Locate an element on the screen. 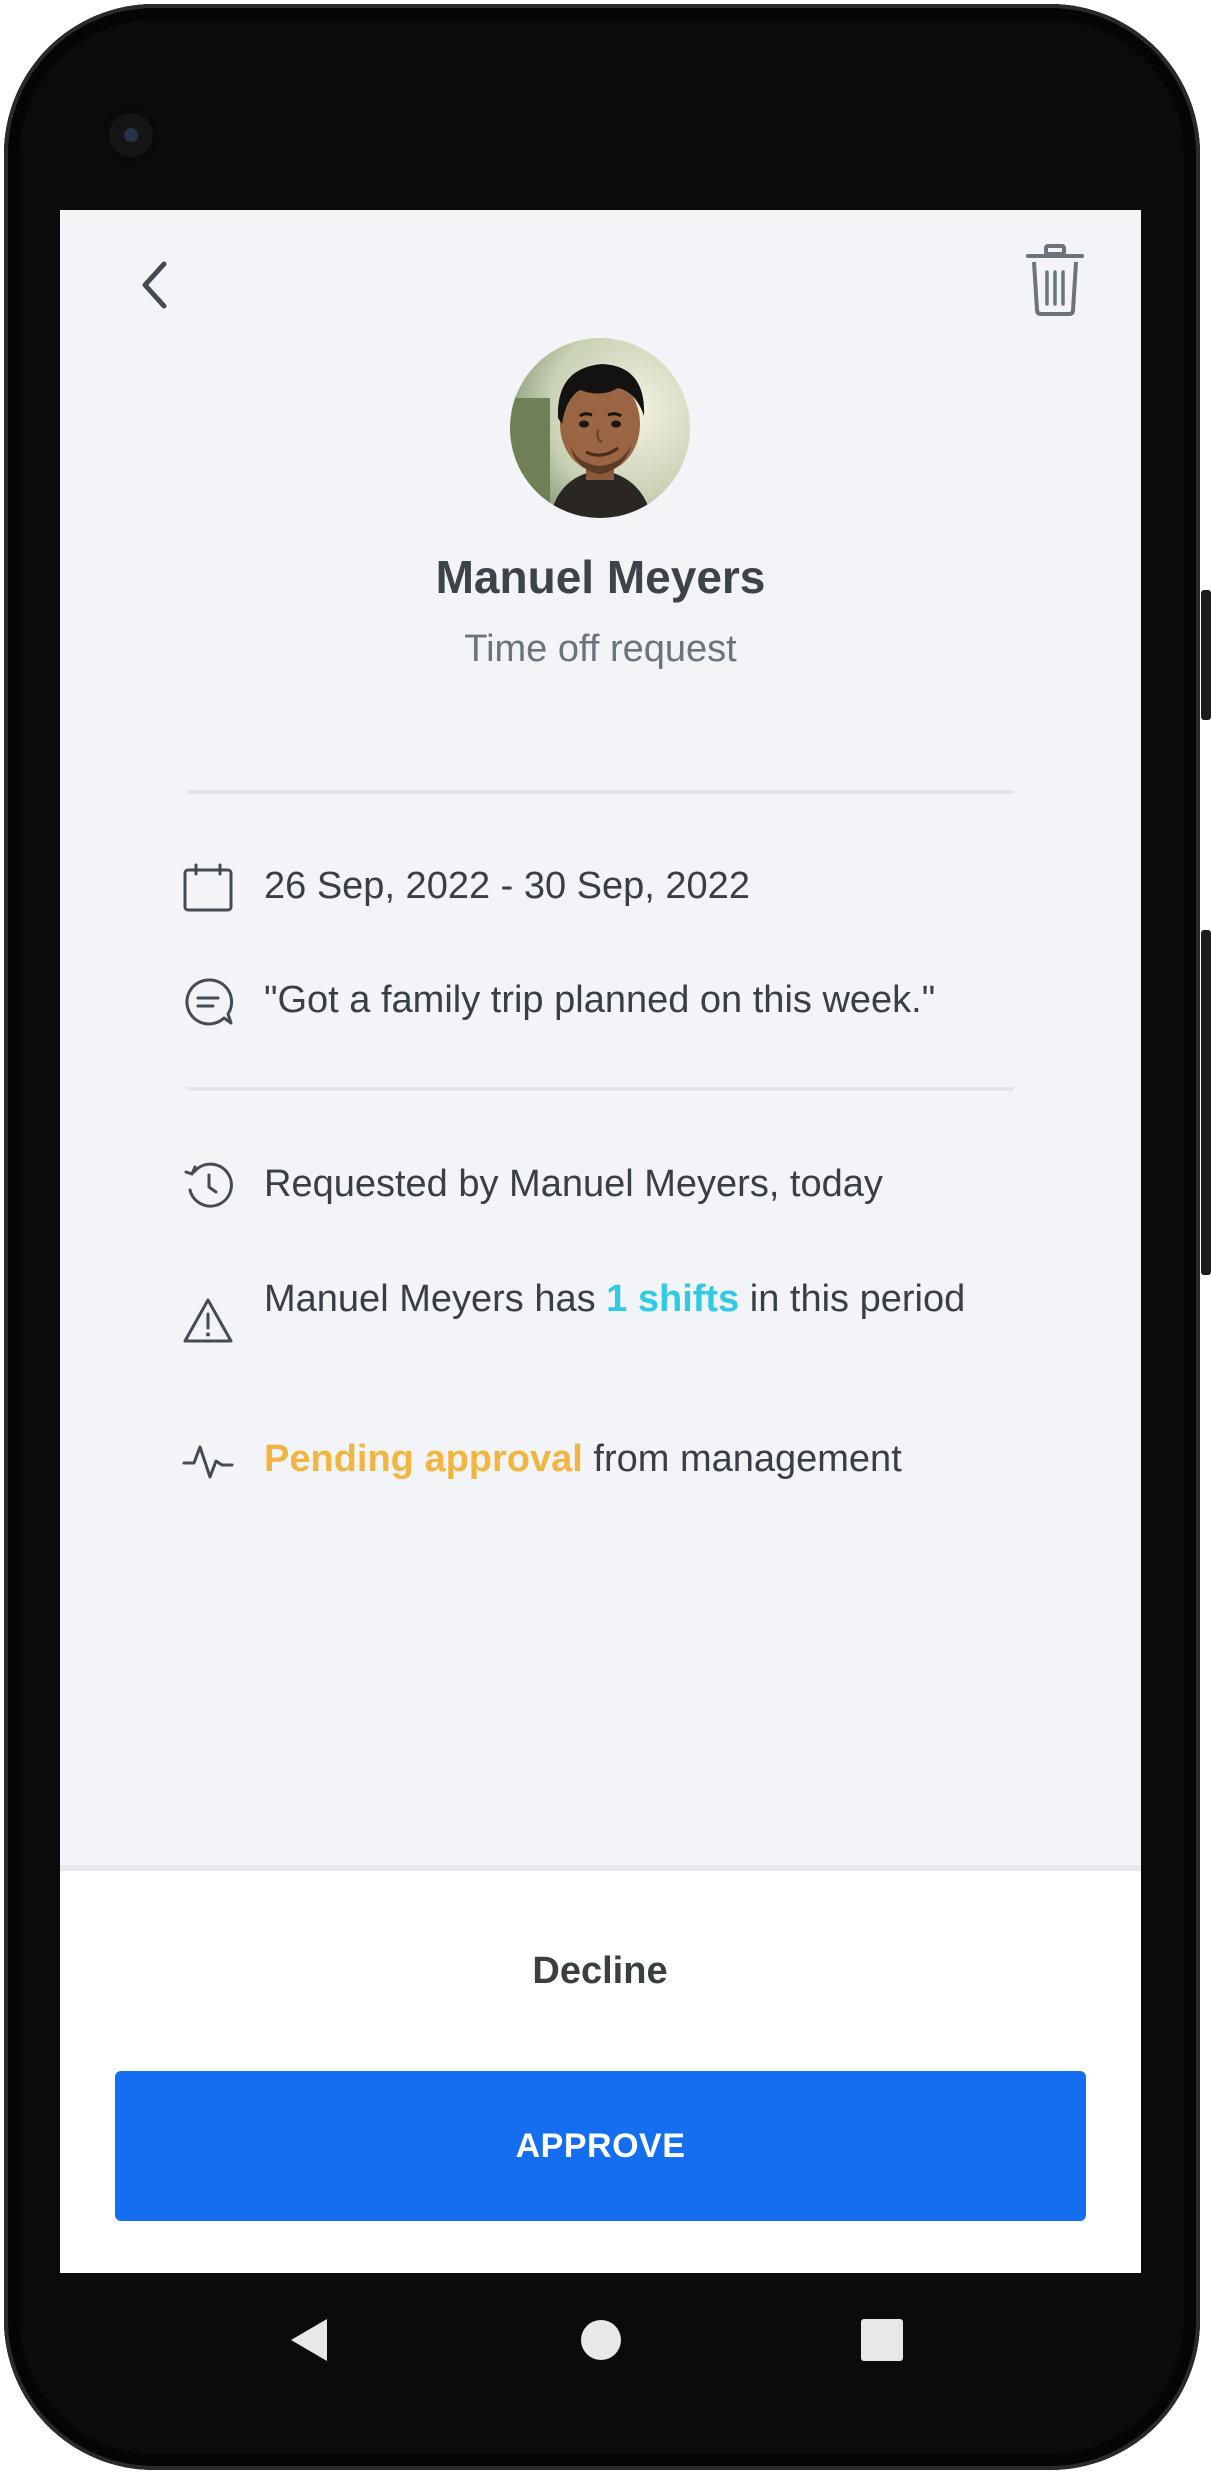  requested-by-text: Requested by Manuel Meyers, today is located at coordinates (573, 1184).